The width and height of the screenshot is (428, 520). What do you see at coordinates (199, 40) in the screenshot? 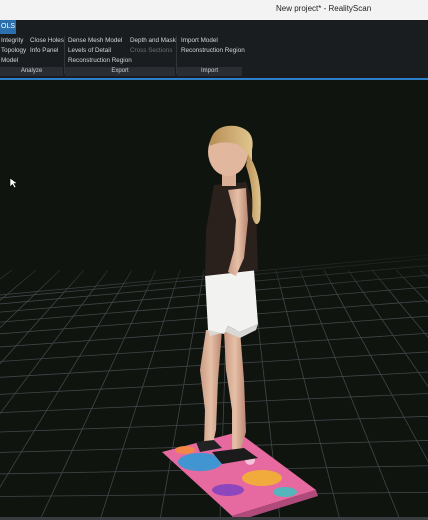
I see `import-model-button: Import Model` at bounding box center [199, 40].